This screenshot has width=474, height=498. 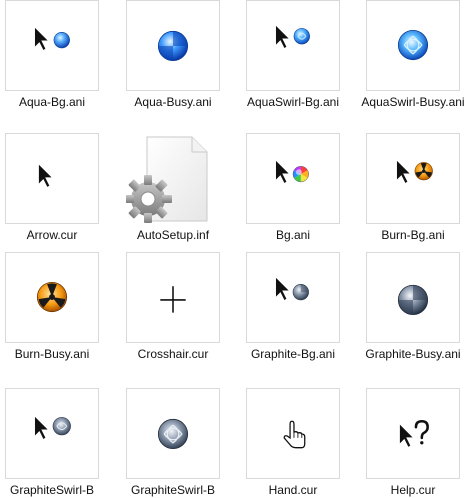 I want to click on file-item-burn-busy: Burn-Busy.ani, so click(x=60, y=319).